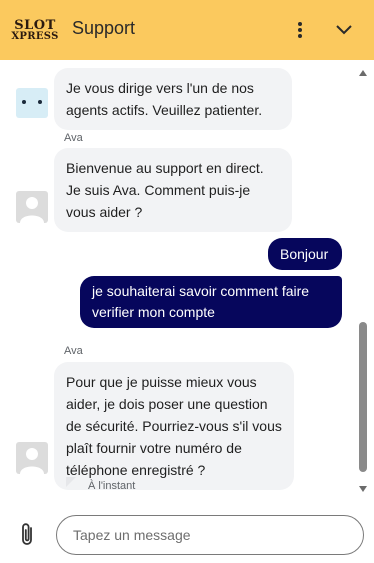 Image resolution: width=374 pixels, height=563 pixels. What do you see at coordinates (104, 28) in the screenshot?
I see `chat-title: Support` at bounding box center [104, 28].